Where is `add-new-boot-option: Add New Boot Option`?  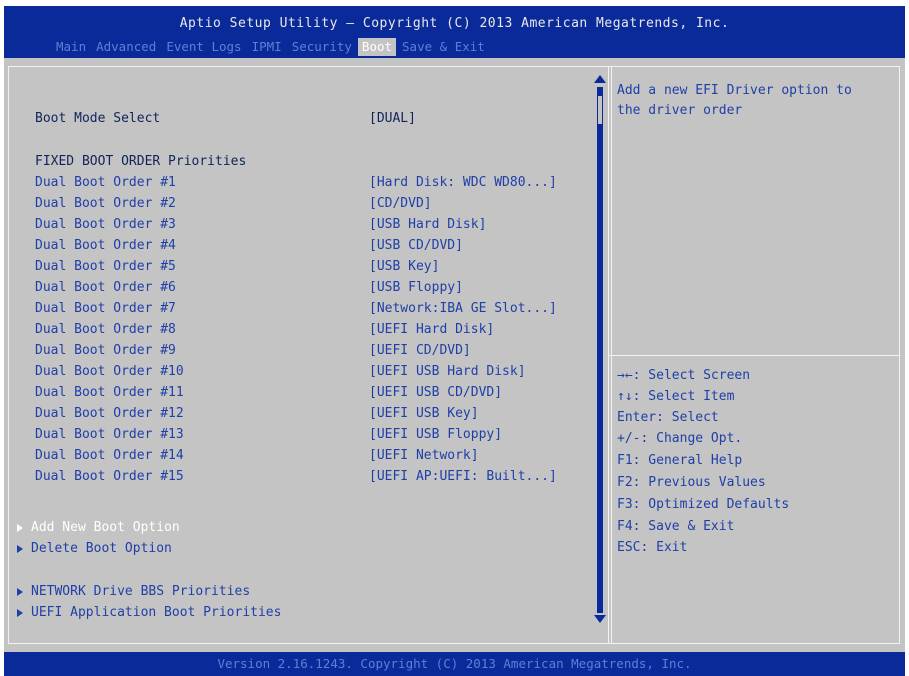 add-new-boot-option: Add New Boot Option is located at coordinates (98, 528).